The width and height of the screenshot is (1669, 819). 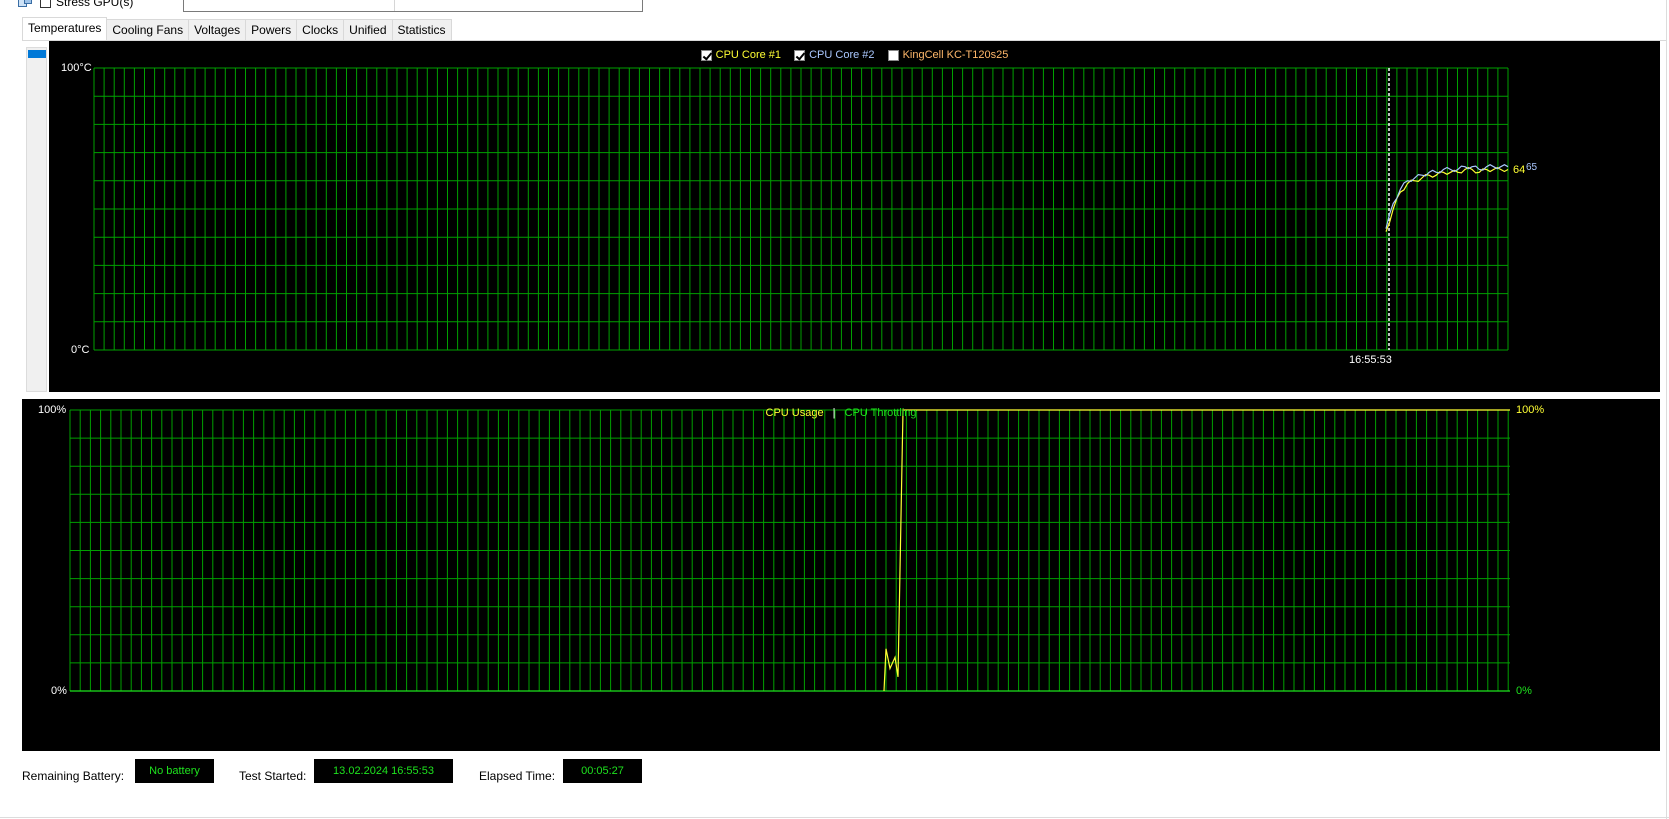 What do you see at coordinates (36, 219) in the screenshot?
I see `sensor-list-scrollbar` at bounding box center [36, 219].